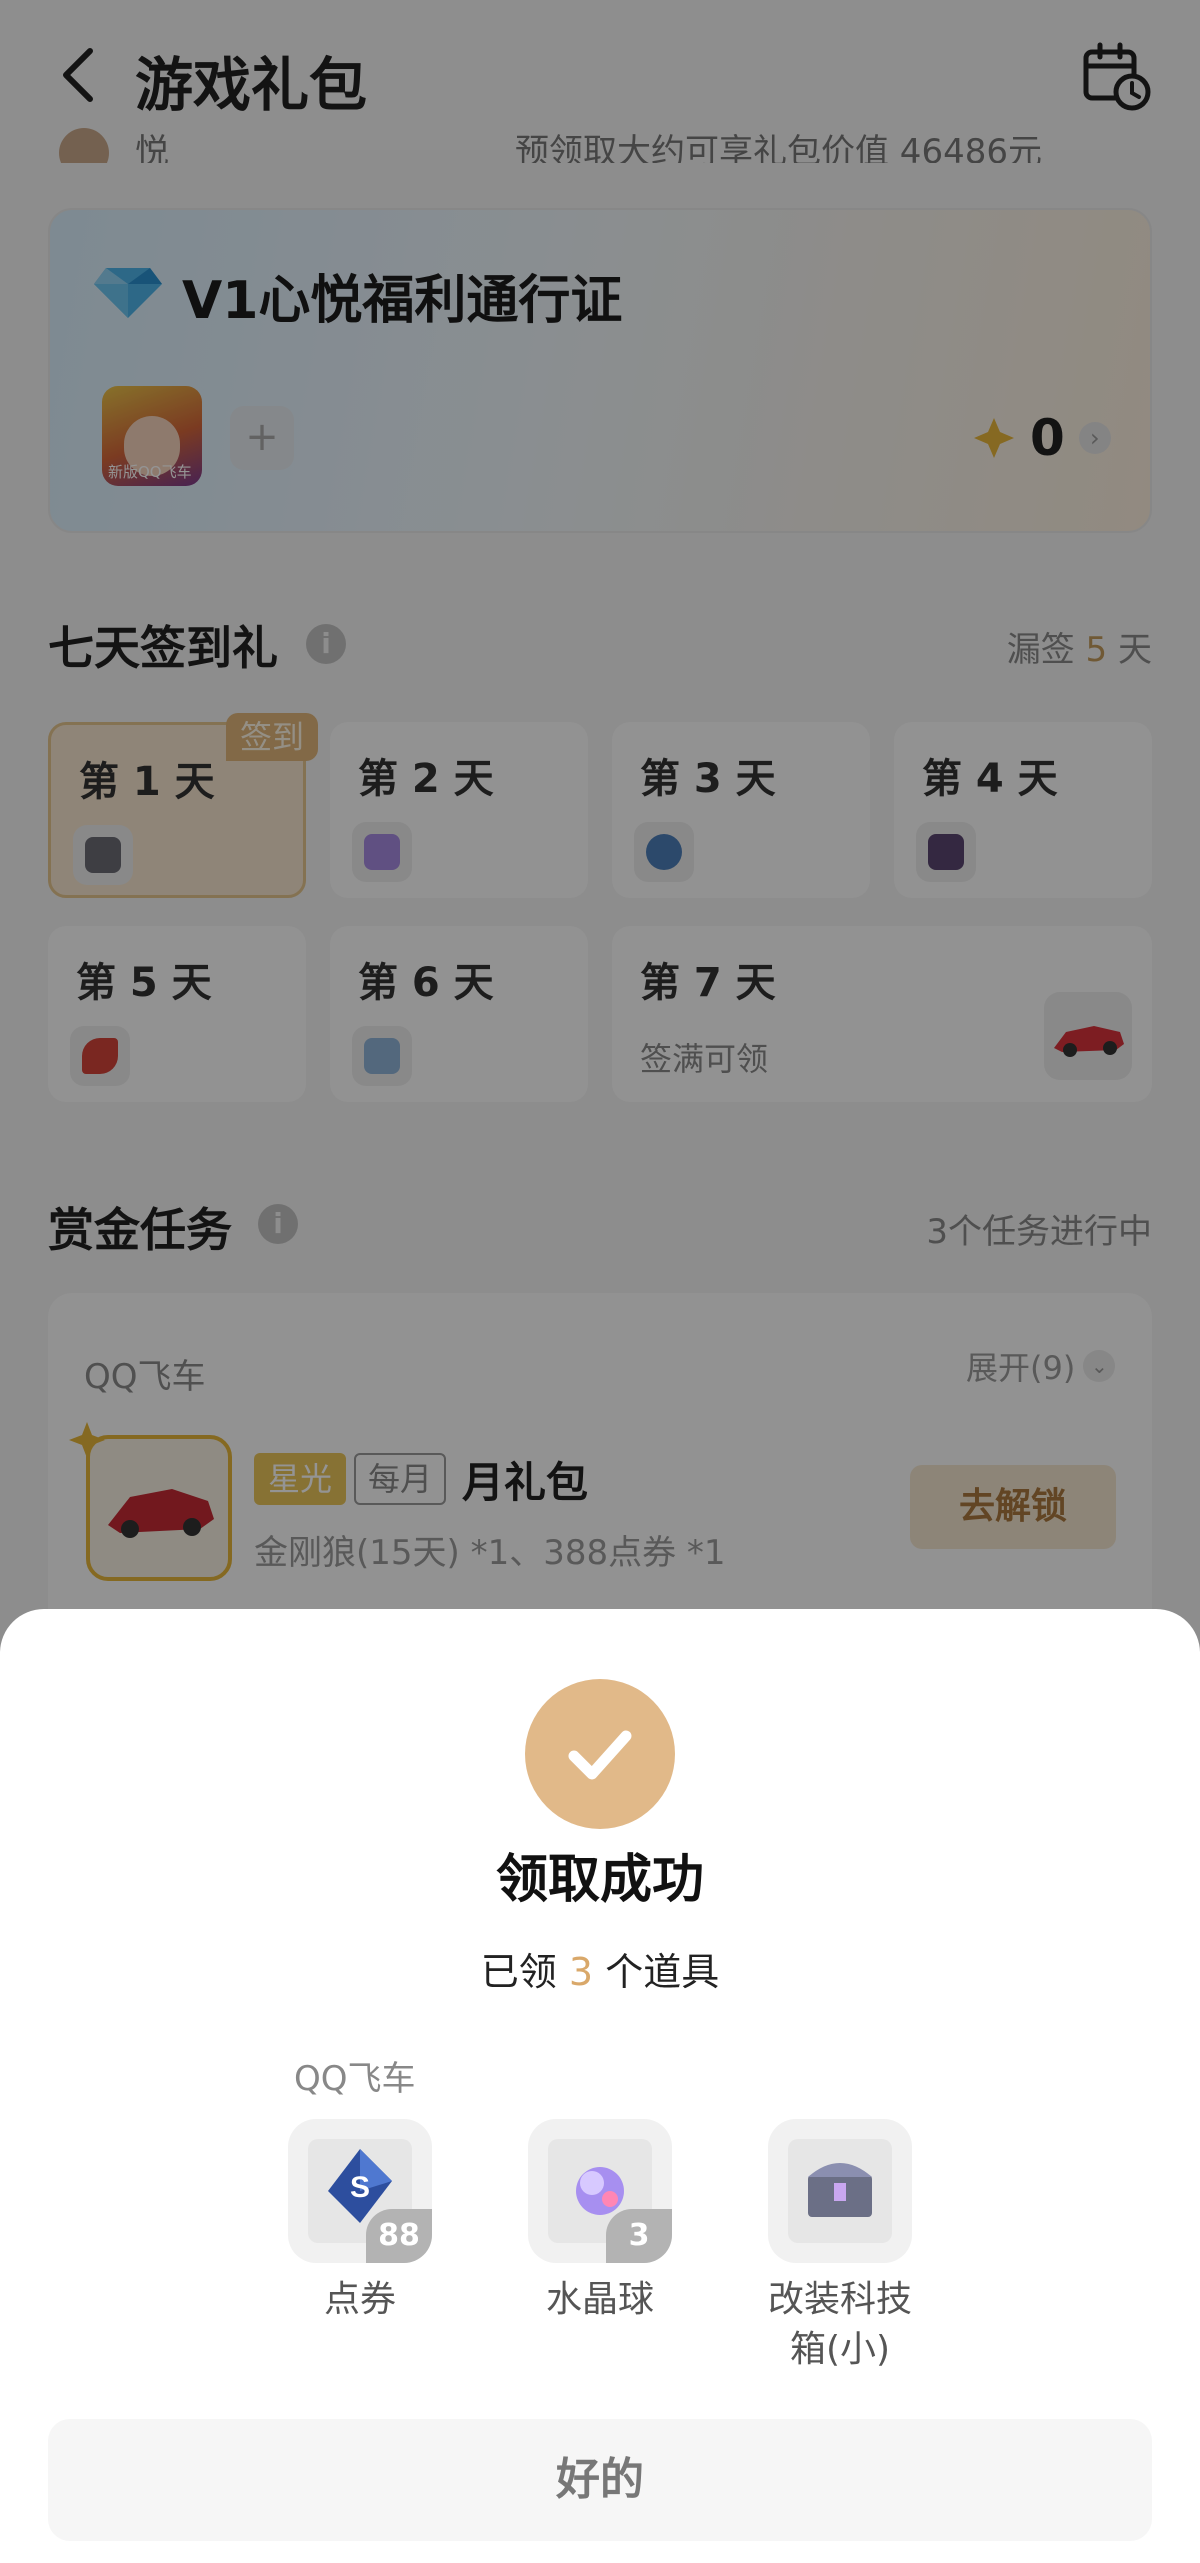 The height and width of the screenshot is (2563, 1200). I want to click on reward-item: S 88 点券, so click(360, 2222).